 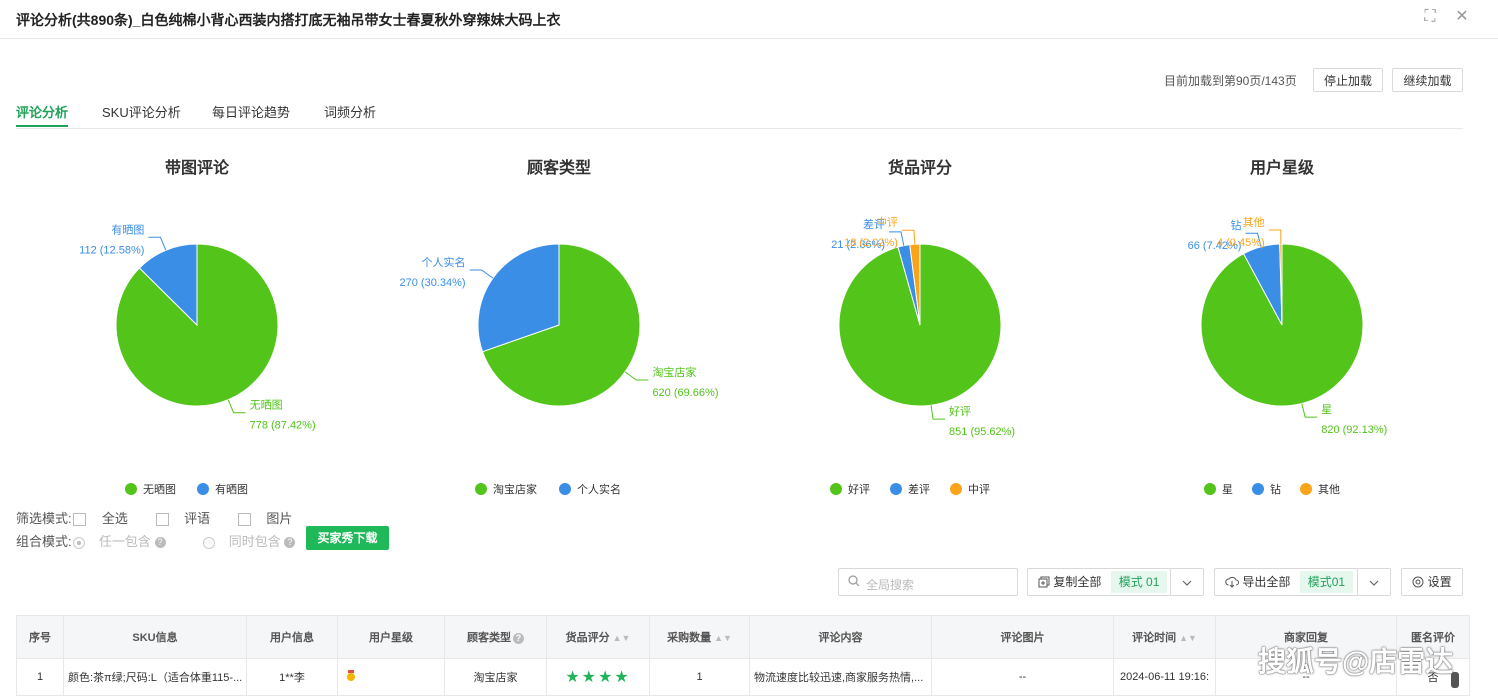 I want to click on pie-slice-value: 270 (30.34%), so click(x=433, y=283).